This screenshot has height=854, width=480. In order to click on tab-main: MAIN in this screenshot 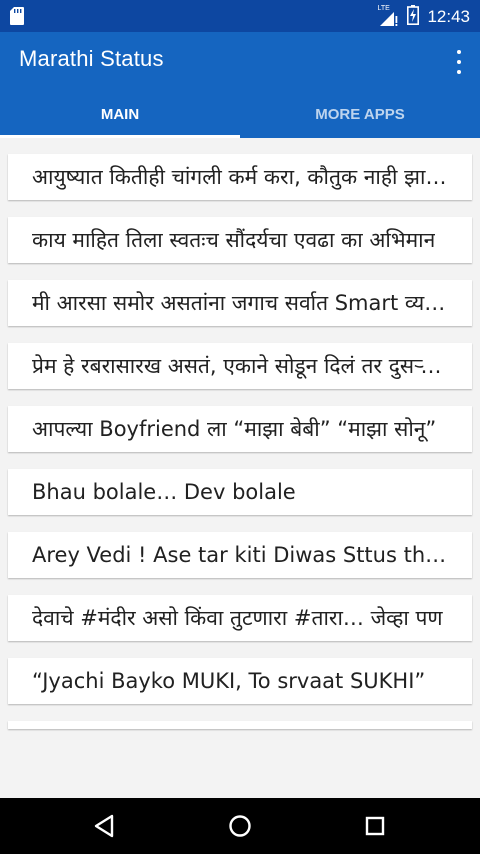, I will do `click(120, 114)`.